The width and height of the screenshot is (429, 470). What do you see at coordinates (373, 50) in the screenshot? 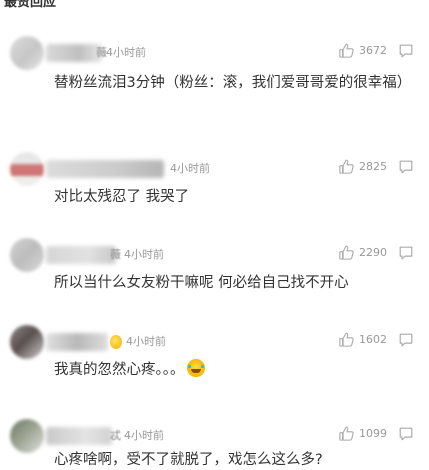
I see `like-count: 3672` at bounding box center [373, 50].